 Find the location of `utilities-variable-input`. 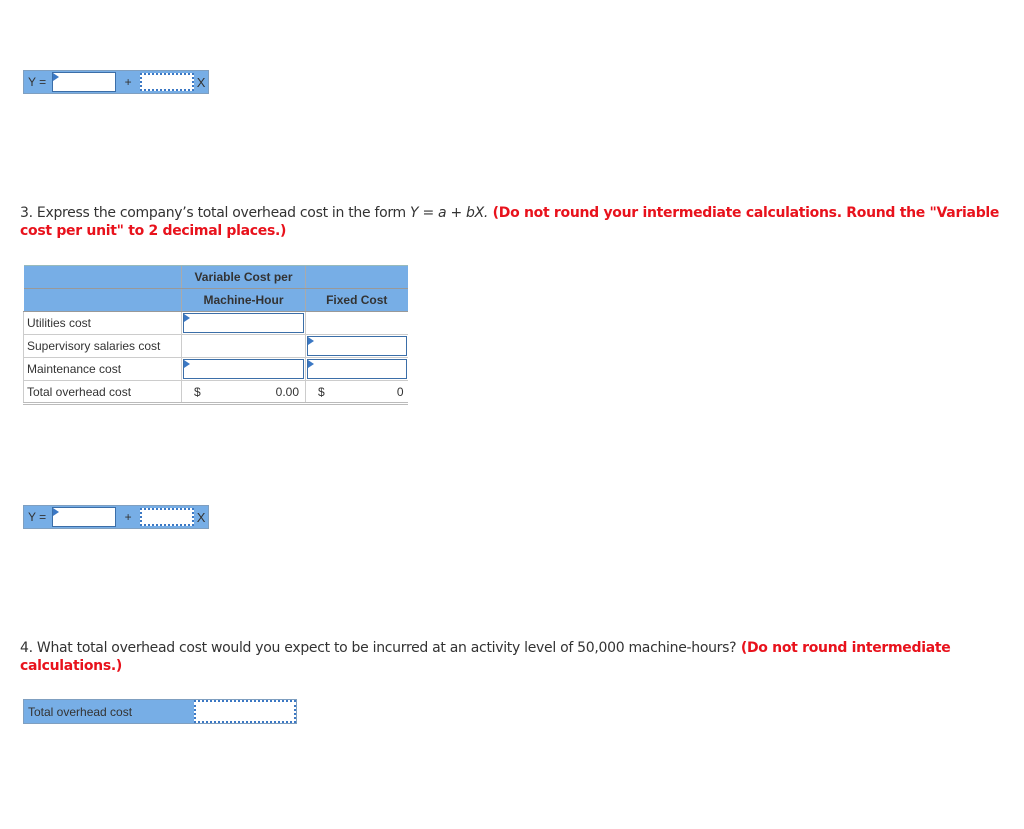

utilities-variable-input is located at coordinates (243, 323).